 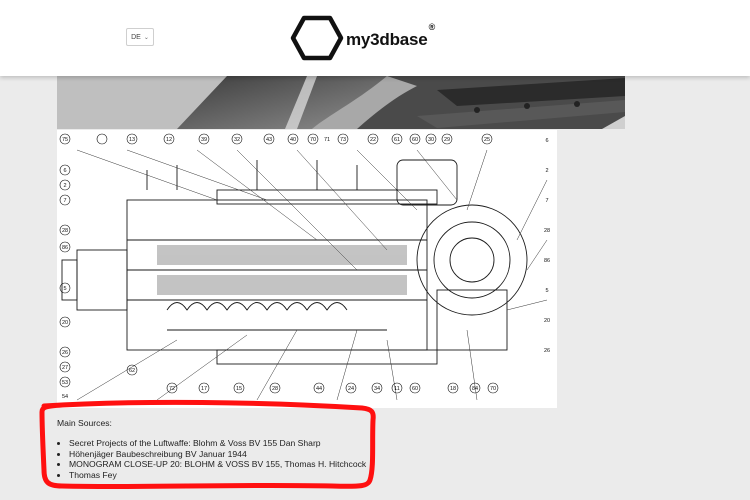 I want to click on registered-mark: ®, so click(x=432, y=27).